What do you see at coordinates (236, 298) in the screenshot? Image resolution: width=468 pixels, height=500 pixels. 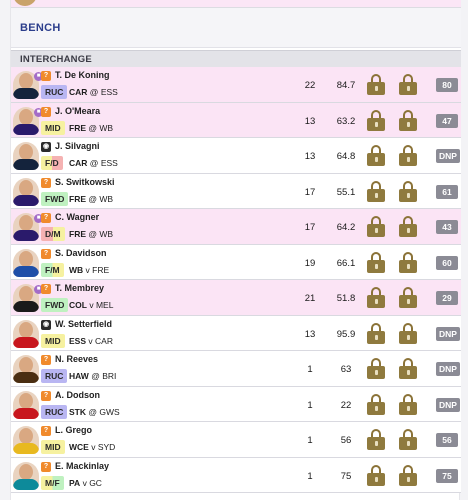 I see `player-row: ■? T. Membrey FWD COL v MEL 21 51.8 29` at bounding box center [236, 298].